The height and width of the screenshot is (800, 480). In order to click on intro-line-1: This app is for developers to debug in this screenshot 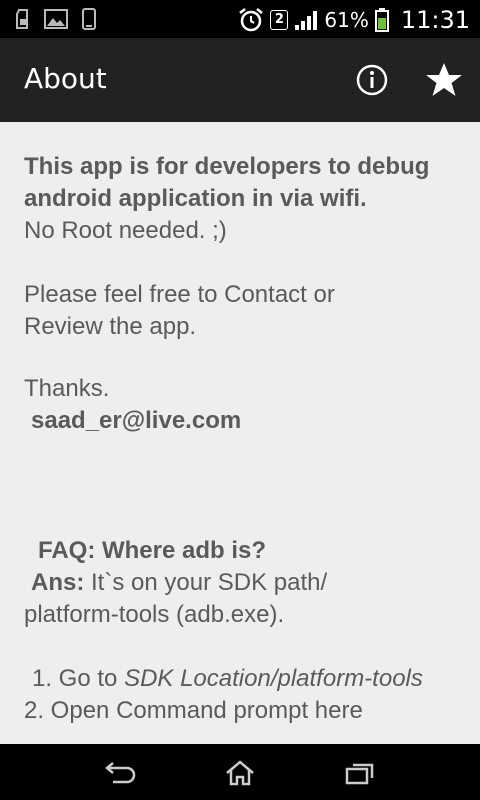, I will do `click(227, 166)`.